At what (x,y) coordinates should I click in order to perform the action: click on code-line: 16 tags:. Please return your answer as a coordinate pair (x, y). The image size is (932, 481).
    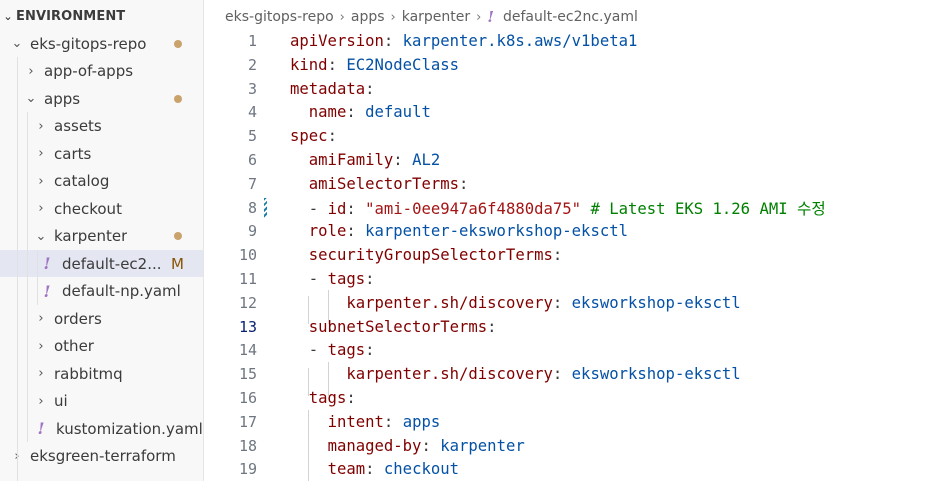
    Looking at the image, I should click on (568, 398).